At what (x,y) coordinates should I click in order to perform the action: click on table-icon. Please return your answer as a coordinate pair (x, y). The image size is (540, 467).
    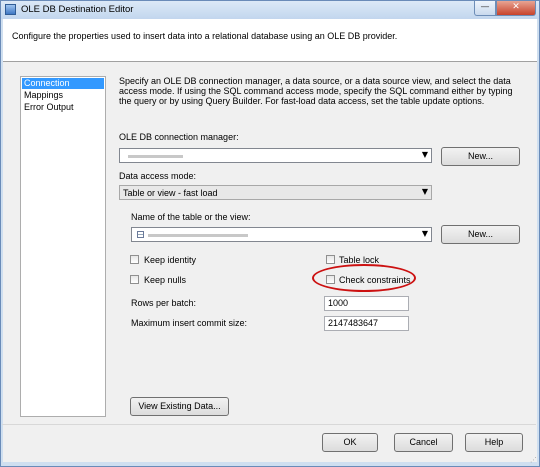
    Looking at the image, I should click on (140, 234).